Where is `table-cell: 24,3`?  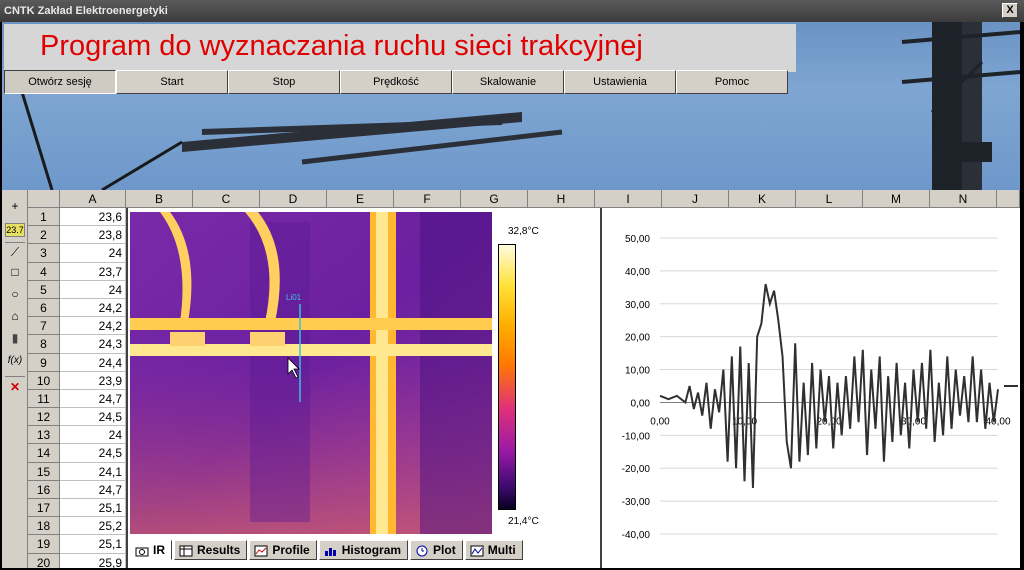 table-cell: 24,3 is located at coordinates (93, 344).